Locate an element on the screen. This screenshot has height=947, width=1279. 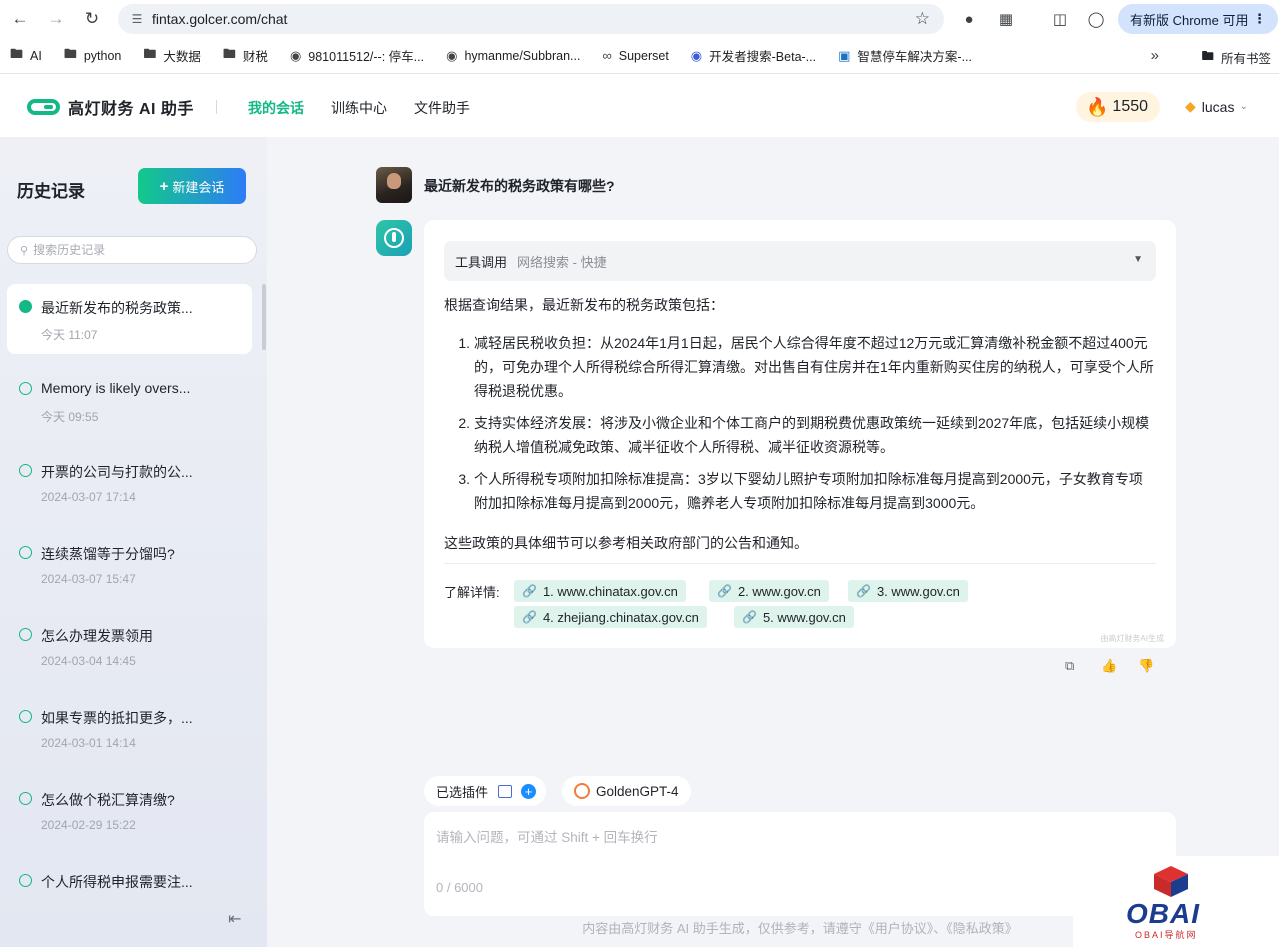
answer-intro: 根据查询结果，最近新发布的税务政策包括： is located at coordinates (584, 305).